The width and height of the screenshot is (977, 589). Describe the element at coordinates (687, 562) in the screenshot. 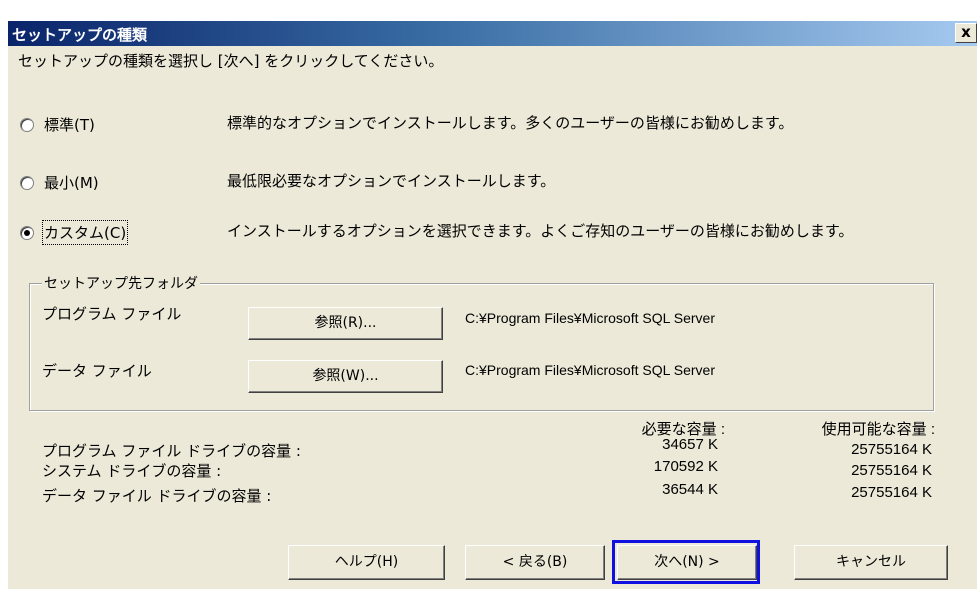

I see `next-button: 次へ(N) >` at that location.